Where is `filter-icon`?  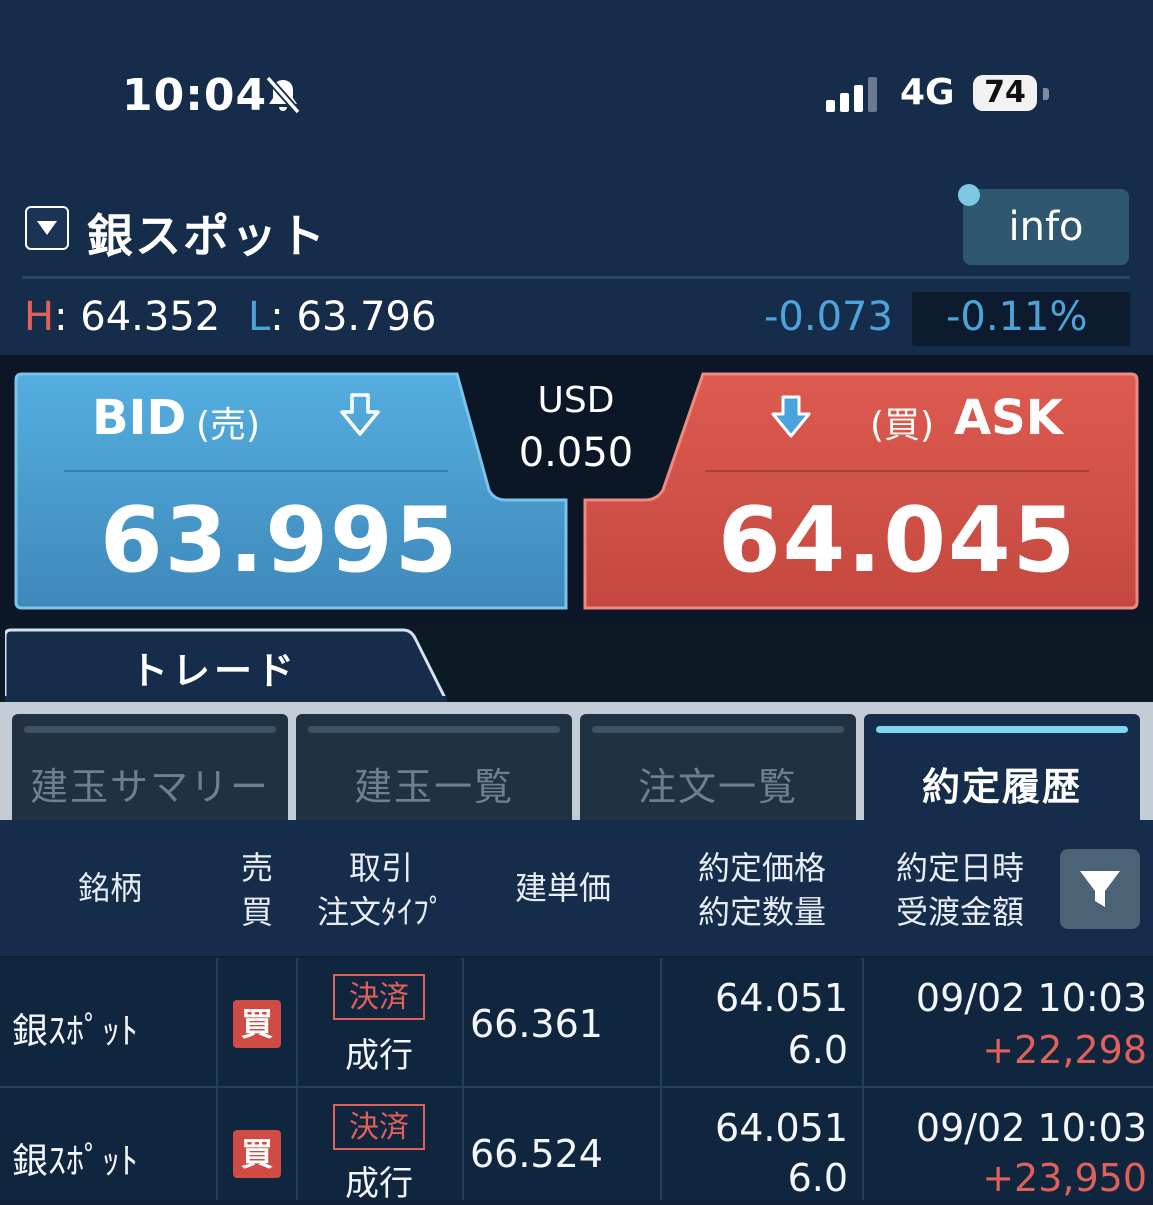
filter-icon is located at coordinates (1100, 889).